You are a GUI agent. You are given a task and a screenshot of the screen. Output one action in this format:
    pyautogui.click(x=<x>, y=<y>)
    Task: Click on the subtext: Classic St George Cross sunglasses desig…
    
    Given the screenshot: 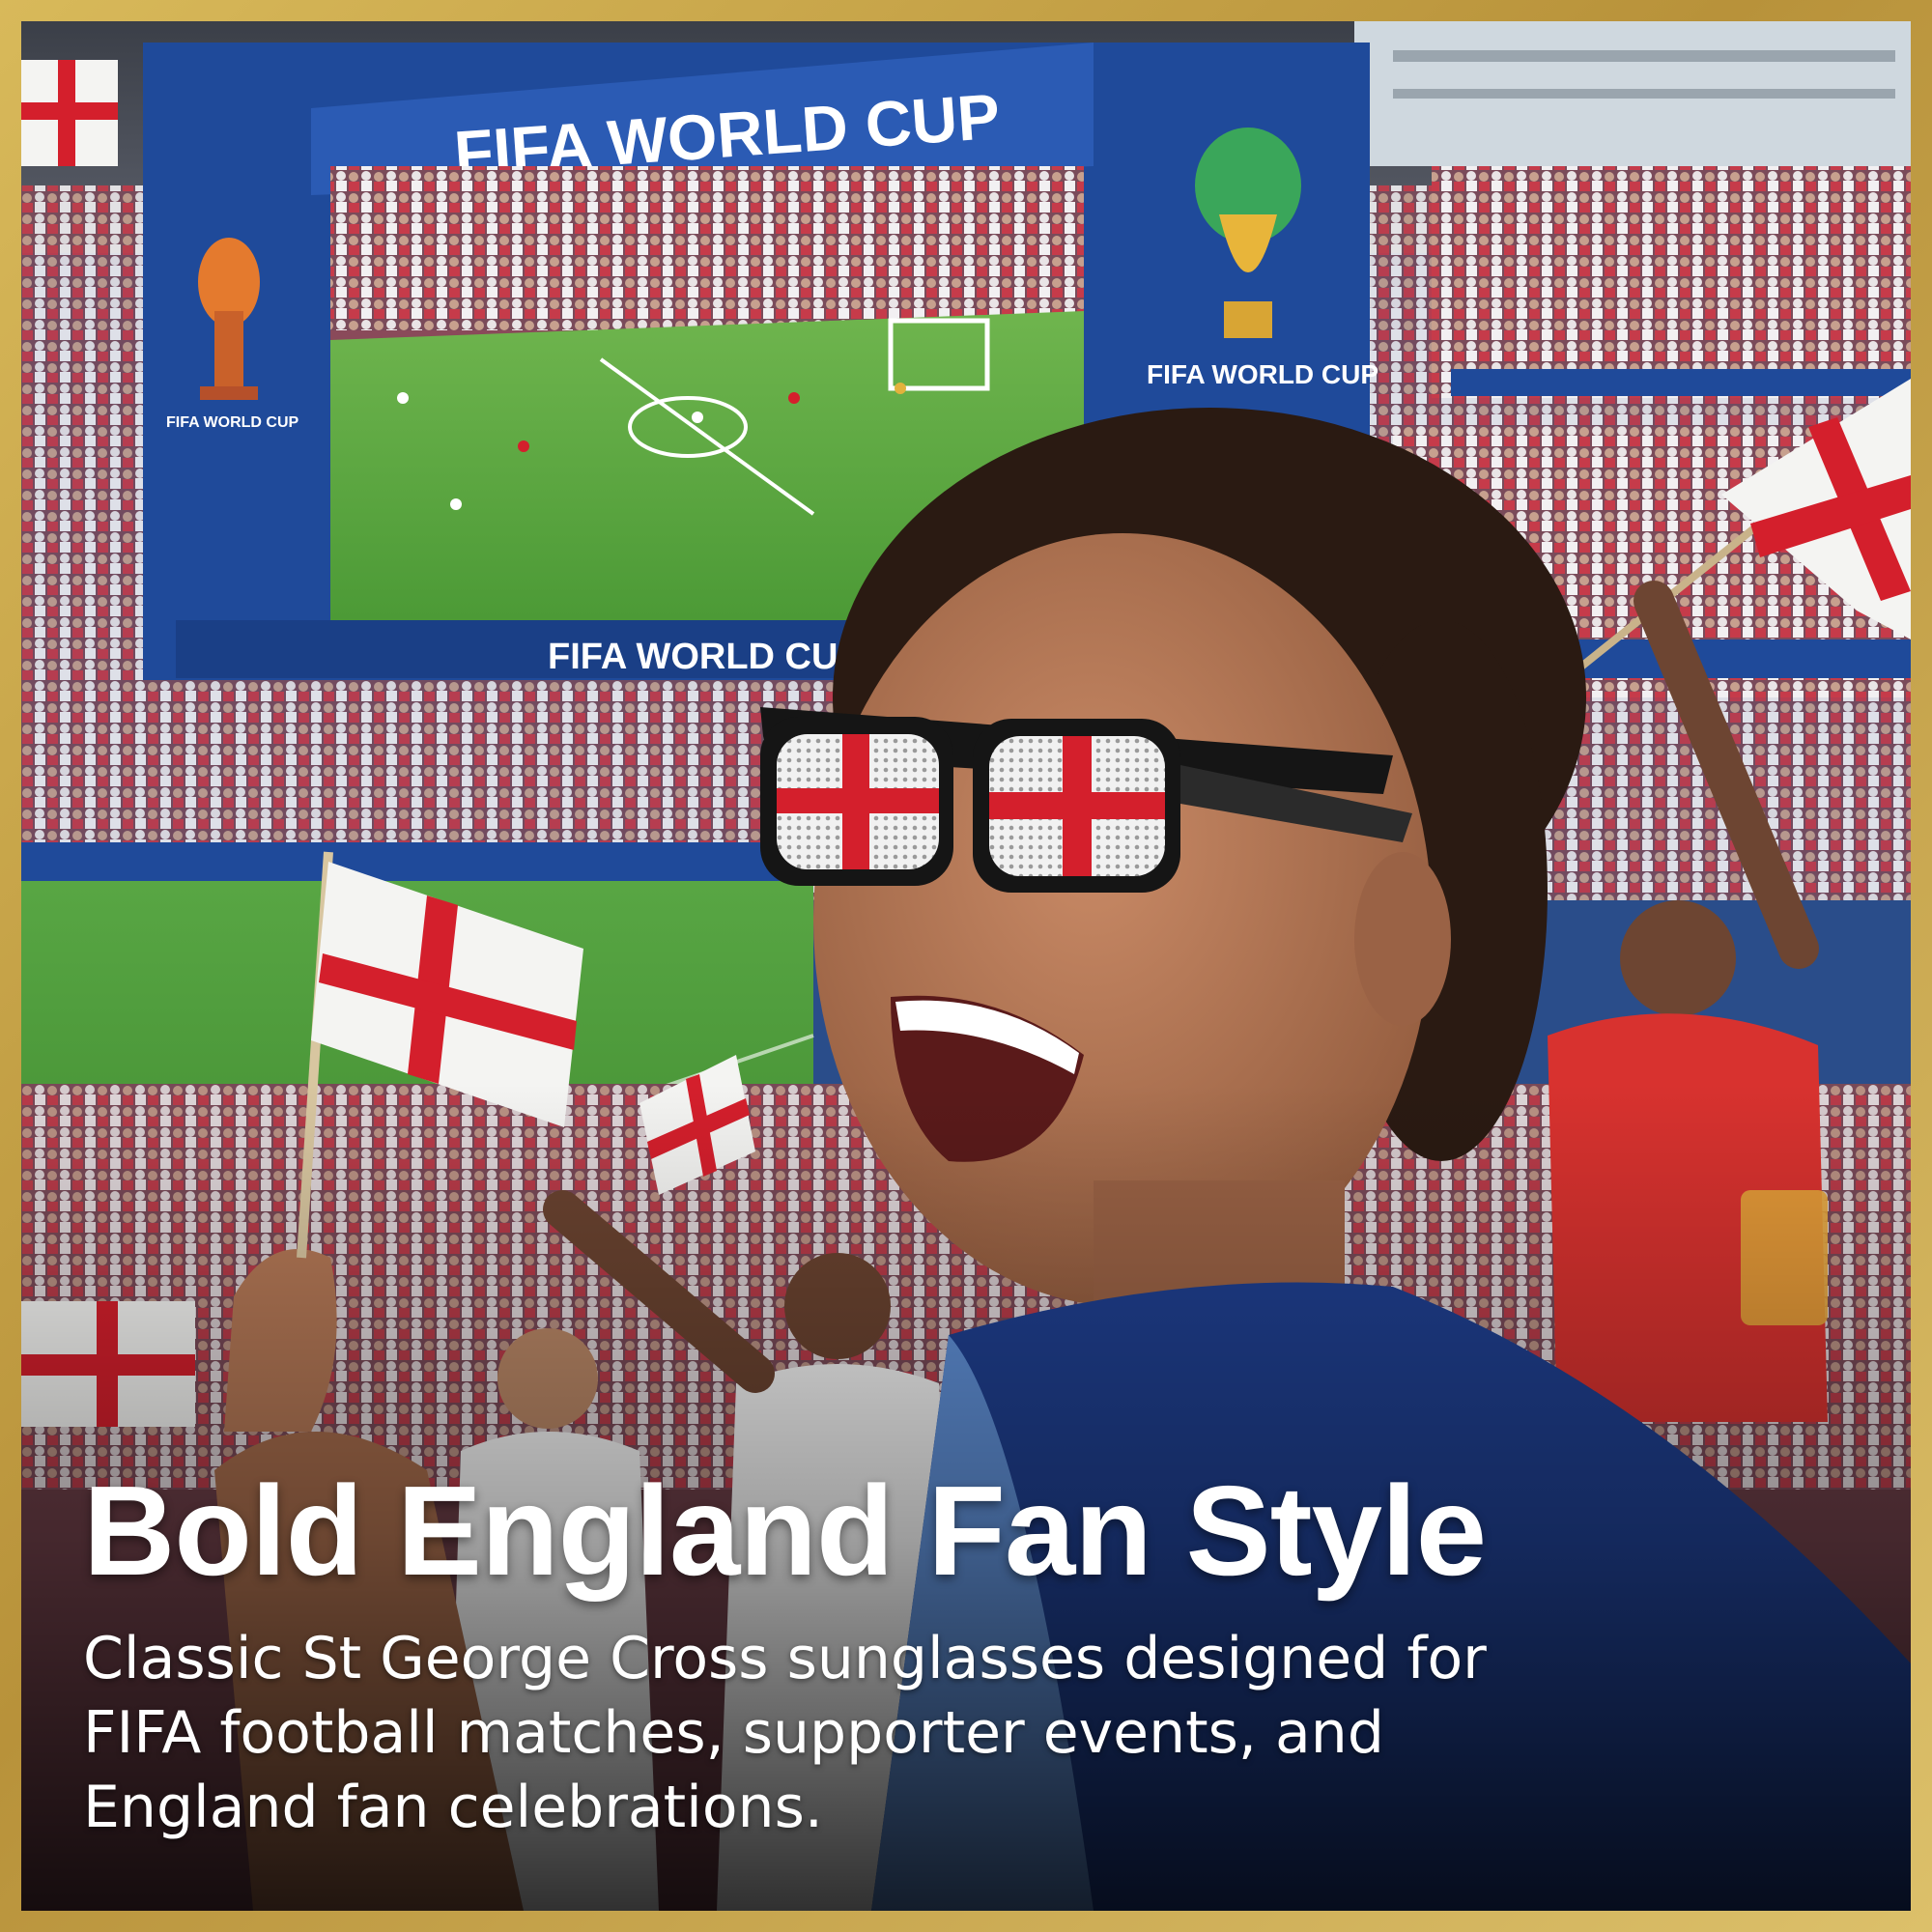 What is the action you would take?
    pyautogui.click(x=785, y=1733)
    